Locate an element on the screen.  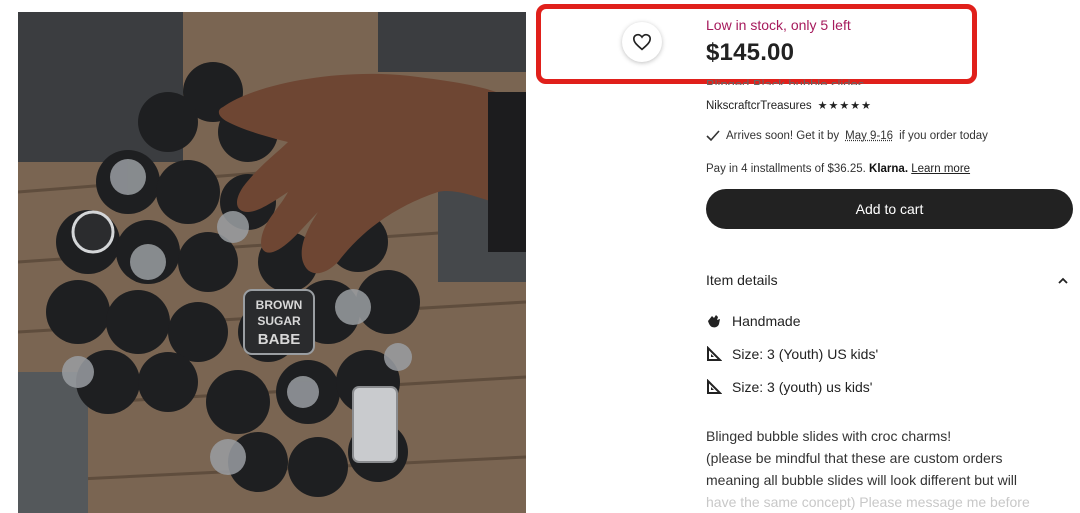
detail-label: Size: 3 (Youth) US kids' is located at coordinates (805, 354).